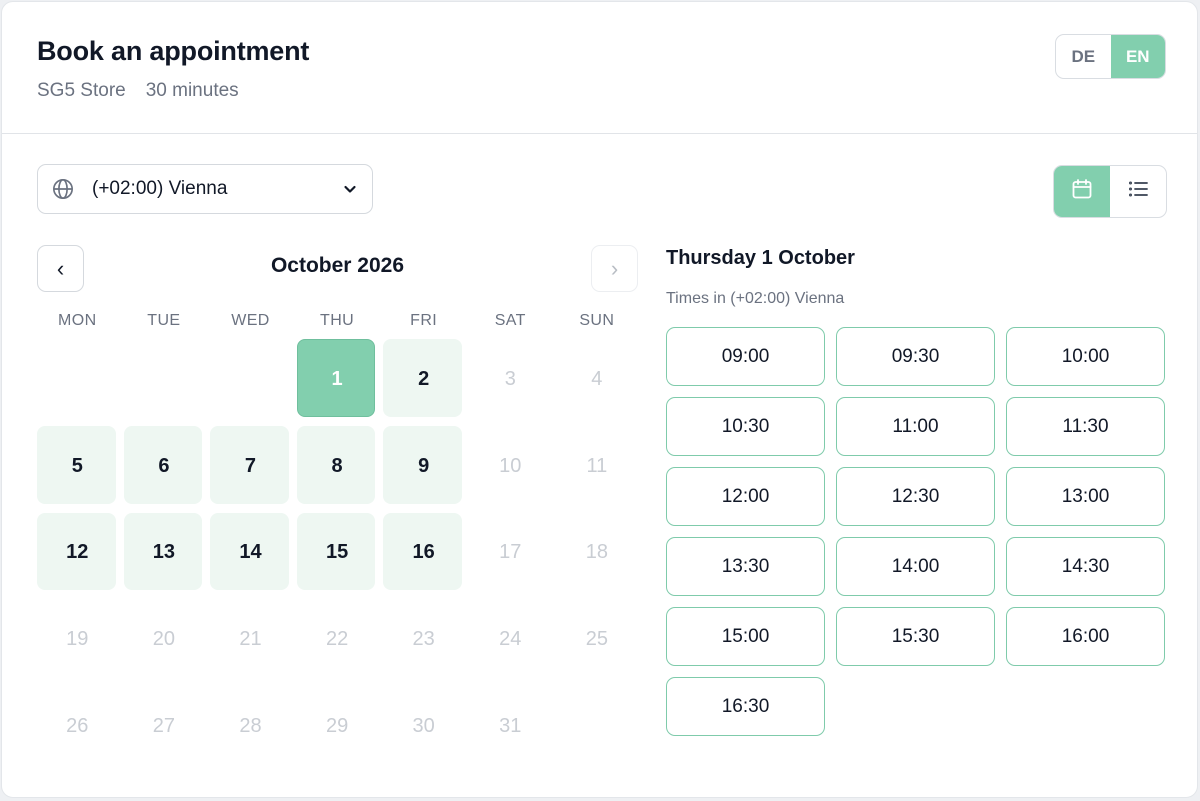 This screenshot has height=801, width=1200. What do you see at coordinates (1137, 56) in the screenshot?
I see `language-en-button: EN` at bounding box center [1137, 56].